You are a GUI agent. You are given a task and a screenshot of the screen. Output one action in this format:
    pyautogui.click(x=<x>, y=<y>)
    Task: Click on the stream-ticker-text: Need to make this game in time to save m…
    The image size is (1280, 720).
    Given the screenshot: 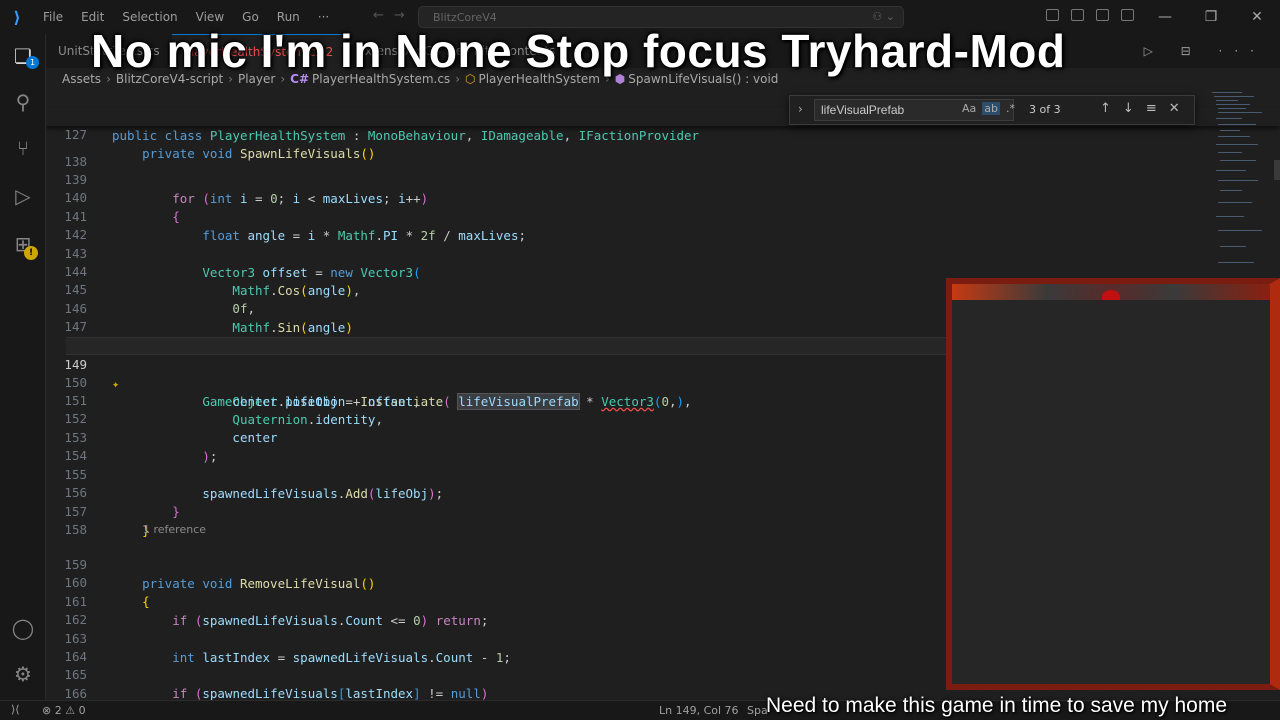 What is the action you would take?
    pyautogui.click(x=997, y=705)
    